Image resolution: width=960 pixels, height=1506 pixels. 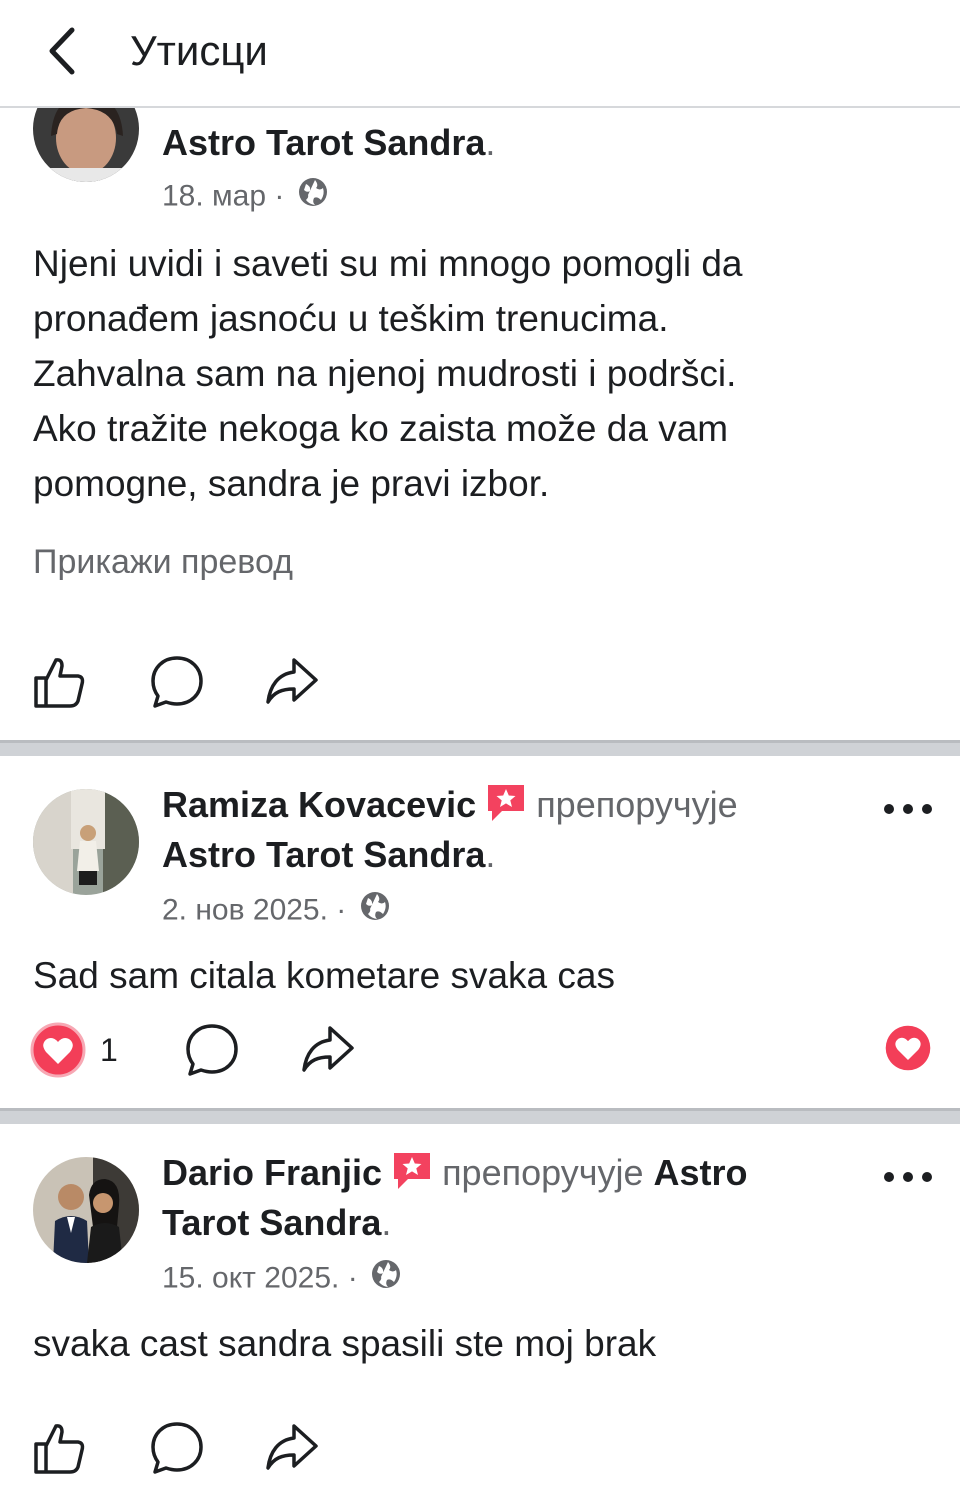 I want to click on page-name-link-continued: Tarot Sandra, so click(x=271, y=1222).